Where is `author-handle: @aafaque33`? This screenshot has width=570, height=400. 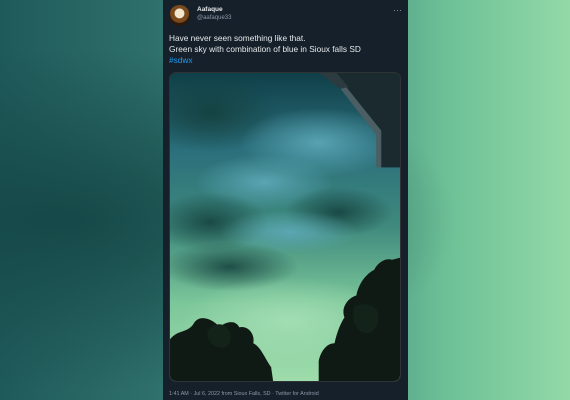 author-handle: @aafaque33 is located at coordinates (214, 18).